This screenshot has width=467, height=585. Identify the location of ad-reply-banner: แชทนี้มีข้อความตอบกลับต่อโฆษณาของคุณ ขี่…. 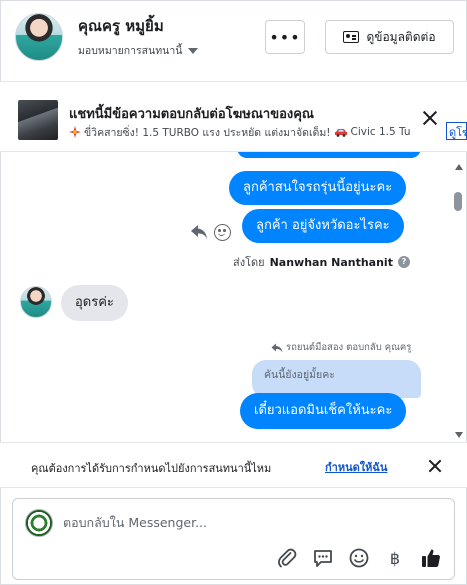
(233, 117).